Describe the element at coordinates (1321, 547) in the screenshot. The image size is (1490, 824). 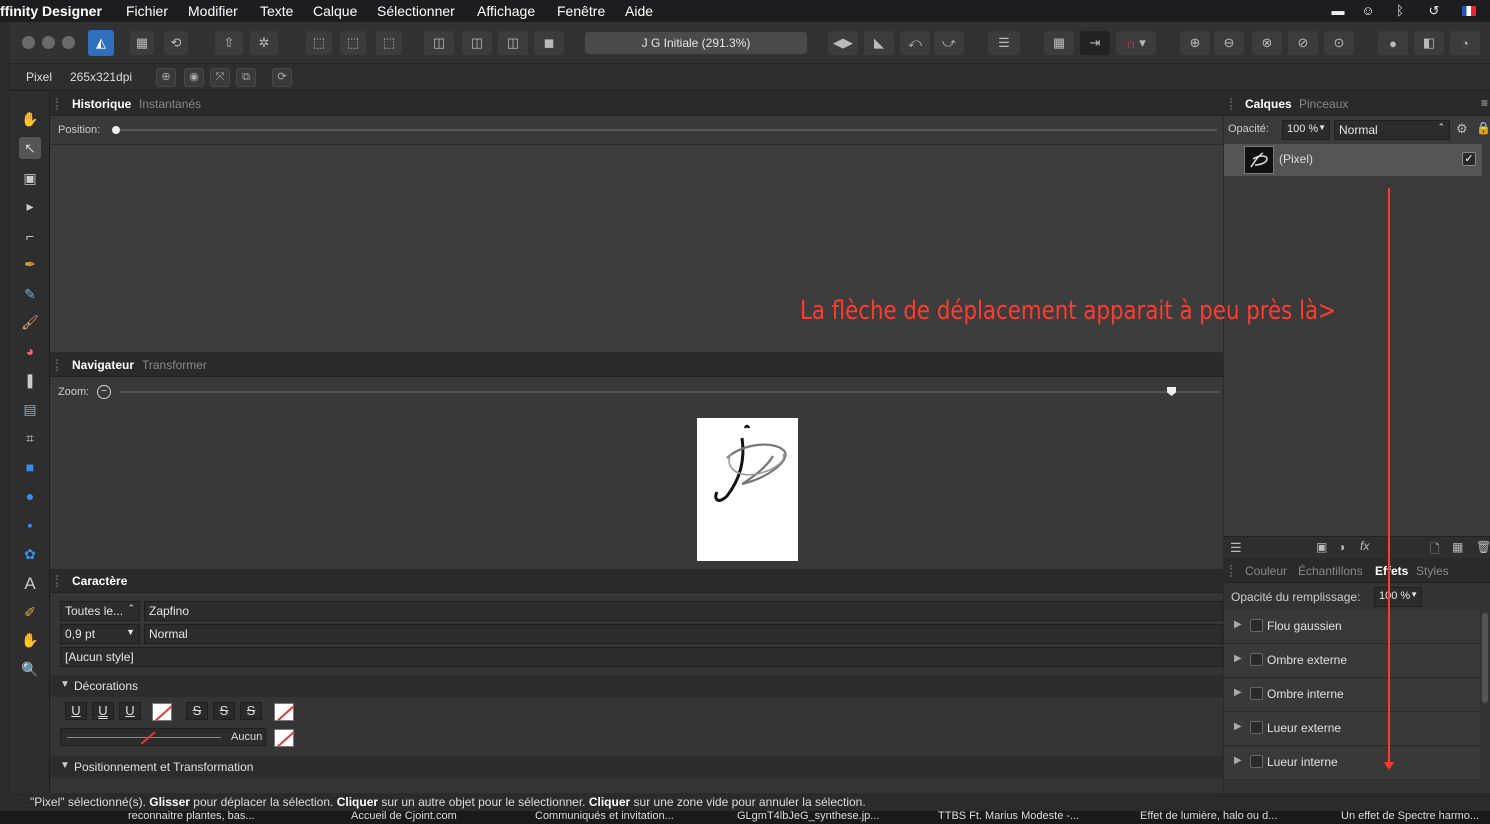
I see `mask-icon: ▣` at that location.